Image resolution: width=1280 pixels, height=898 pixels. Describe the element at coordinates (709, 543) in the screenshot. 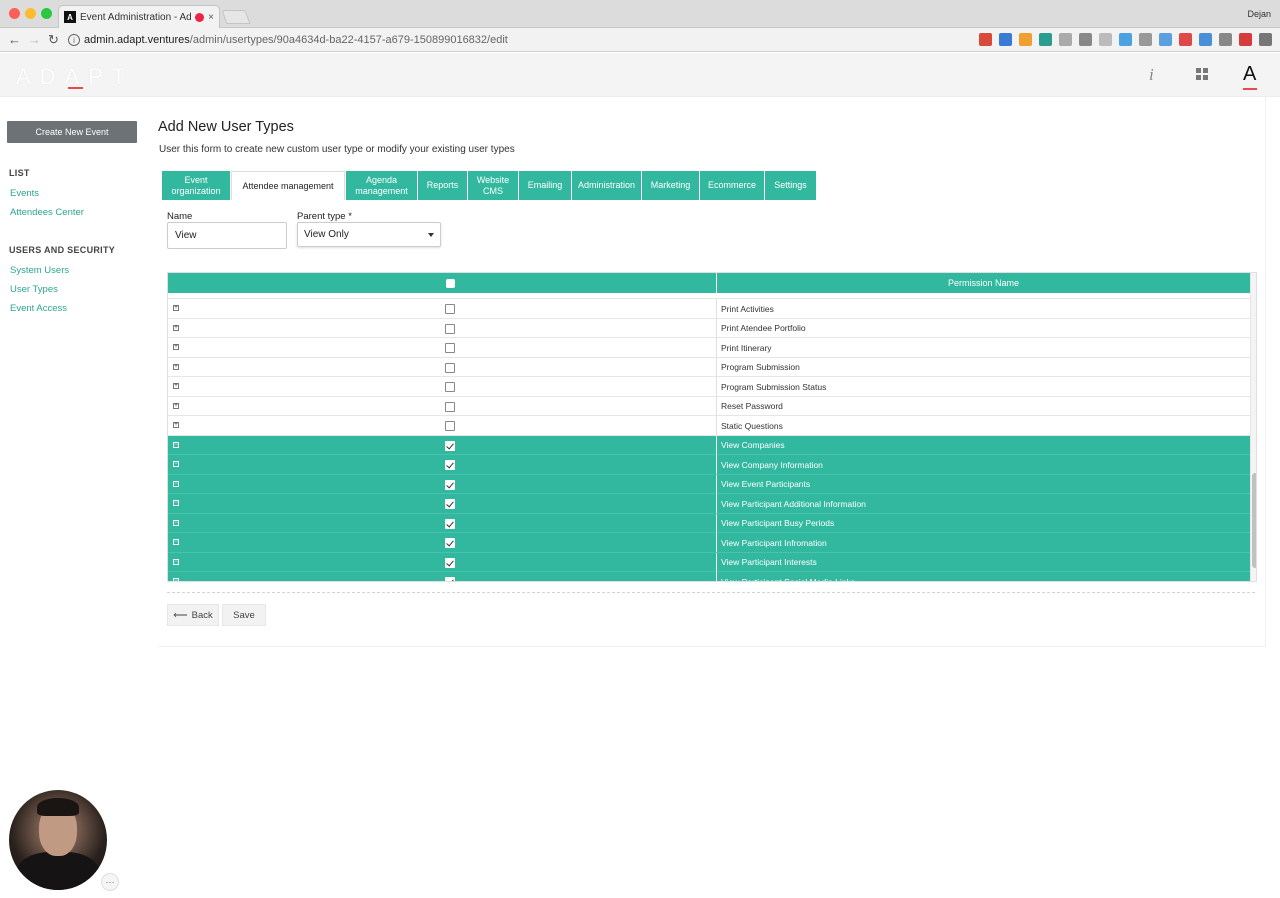

I see `table-row: − View Participant Infromation` at that location.